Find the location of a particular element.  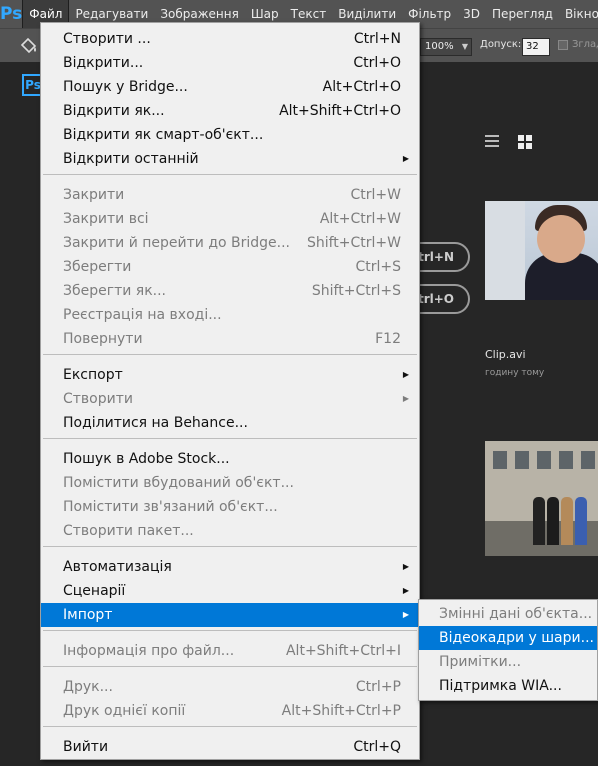

menu-item-open-recent: Відкрити останній ▶ is located at coordinates (230, 159).